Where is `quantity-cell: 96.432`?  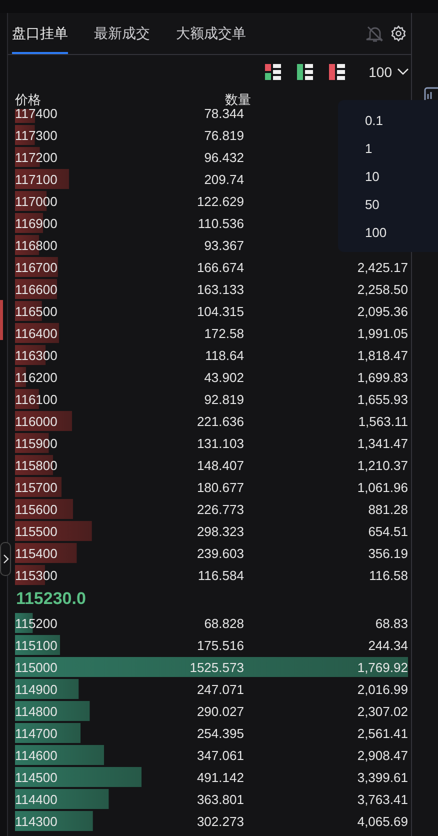 quantity-cell: 96.432 is located at coordinates (224, 157).